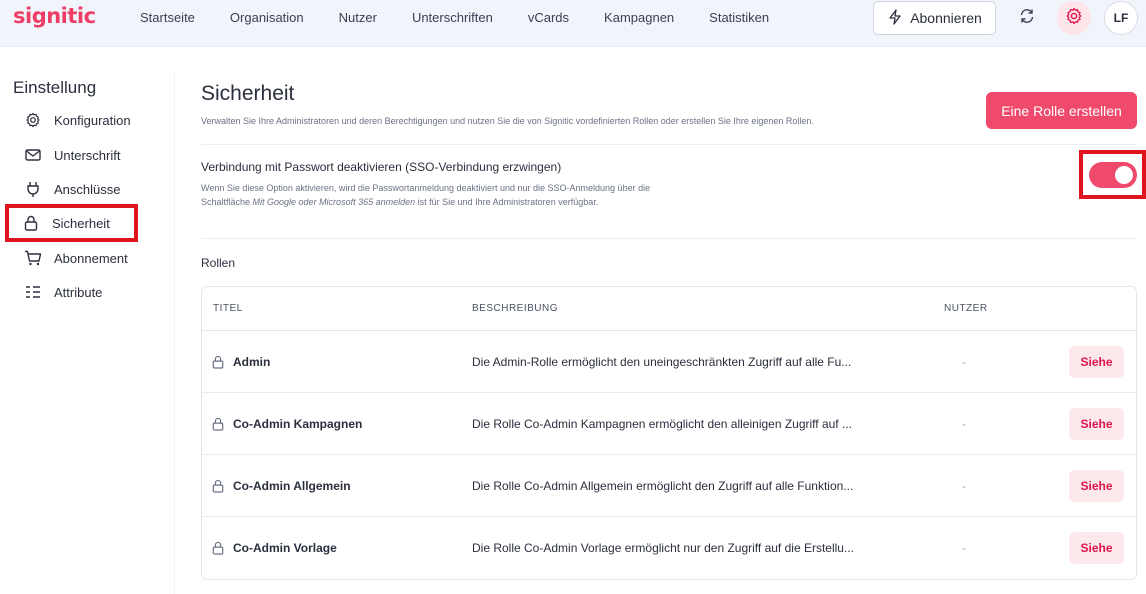  I want to click on subscribe-button: Abonnieren, so click(934, 18).